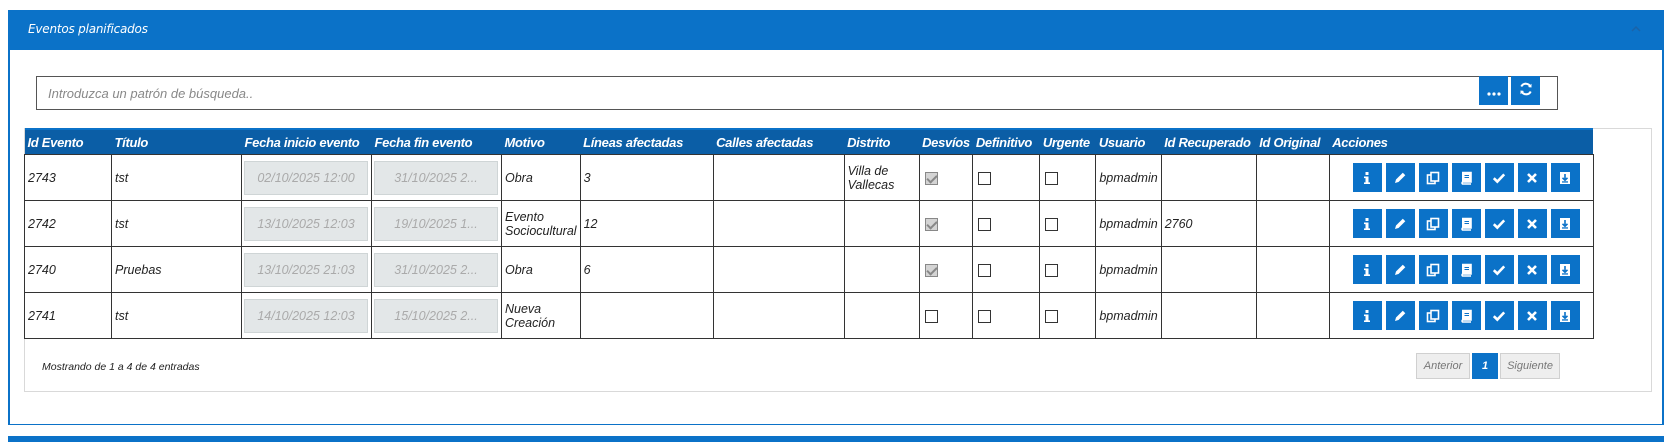  Describe the element at coordinates (882, 141) in the screenshot. I see `col-distrito: Distrito` at that location.